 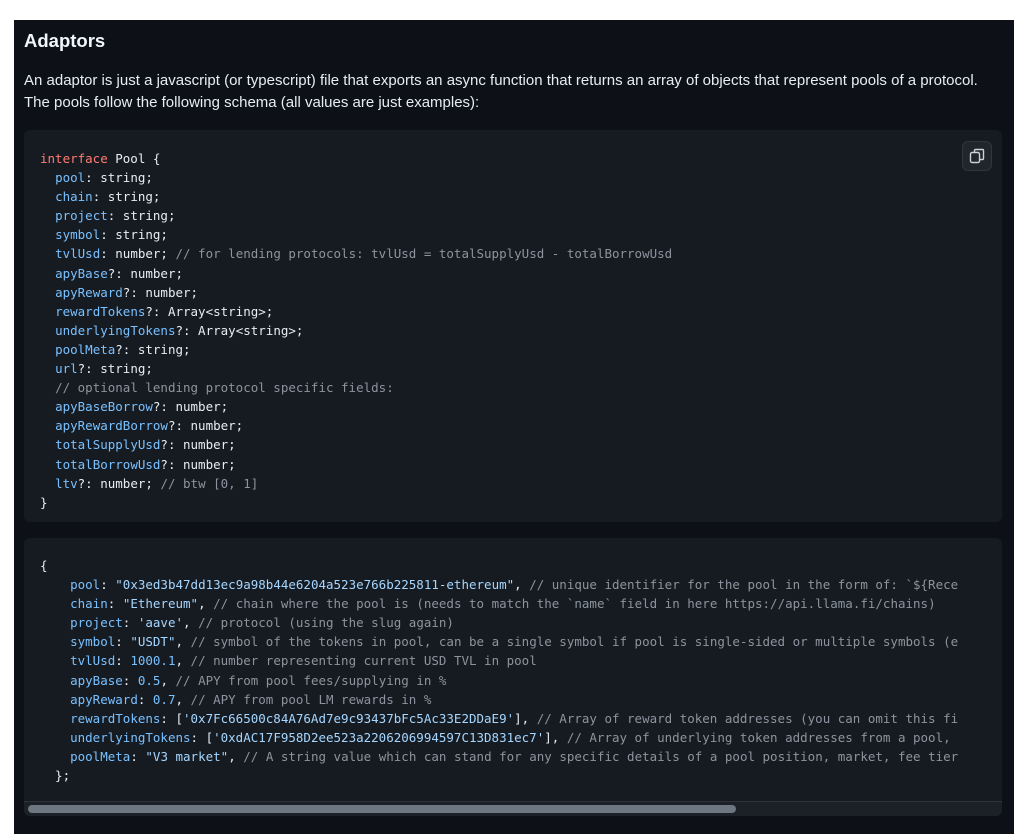 I want to click on code-token: 1000.1, so click(x=153, y=661).